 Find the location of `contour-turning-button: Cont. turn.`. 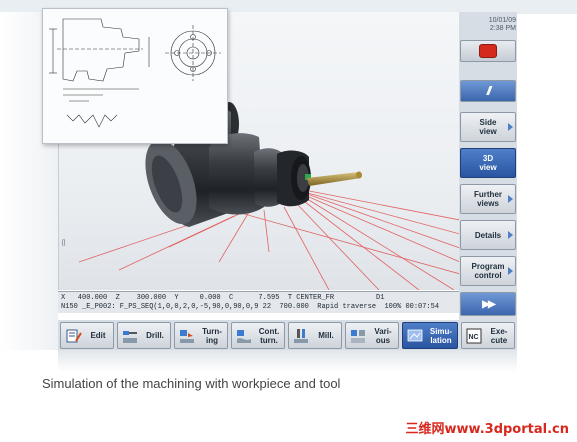

contour-turning-button: Cont. turn. is located at coordinates (258, 335).